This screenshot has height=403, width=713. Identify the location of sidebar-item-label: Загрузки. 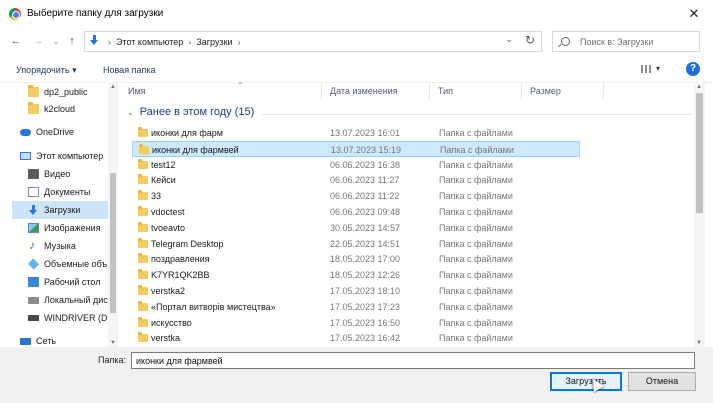
(62, 210).